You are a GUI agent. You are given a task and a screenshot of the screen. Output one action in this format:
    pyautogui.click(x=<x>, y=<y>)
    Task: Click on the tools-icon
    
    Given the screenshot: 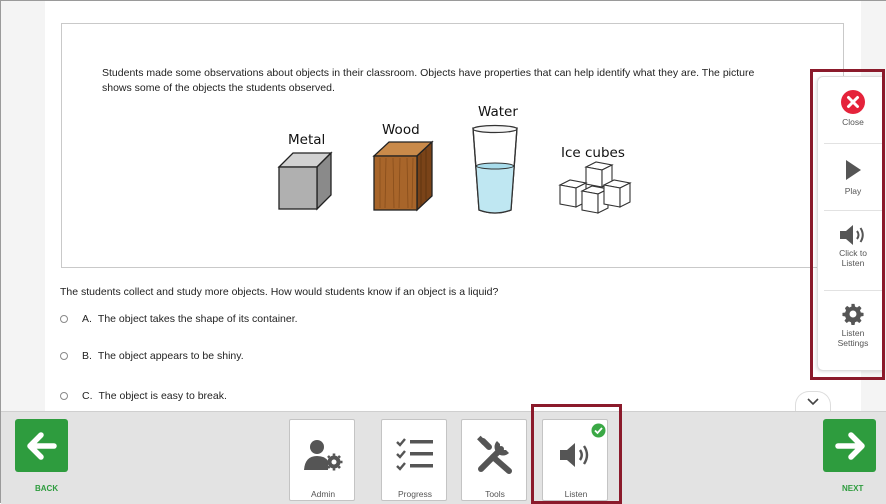 What is the action you would take?
    pyautogui.click(x=494, y=454)
    